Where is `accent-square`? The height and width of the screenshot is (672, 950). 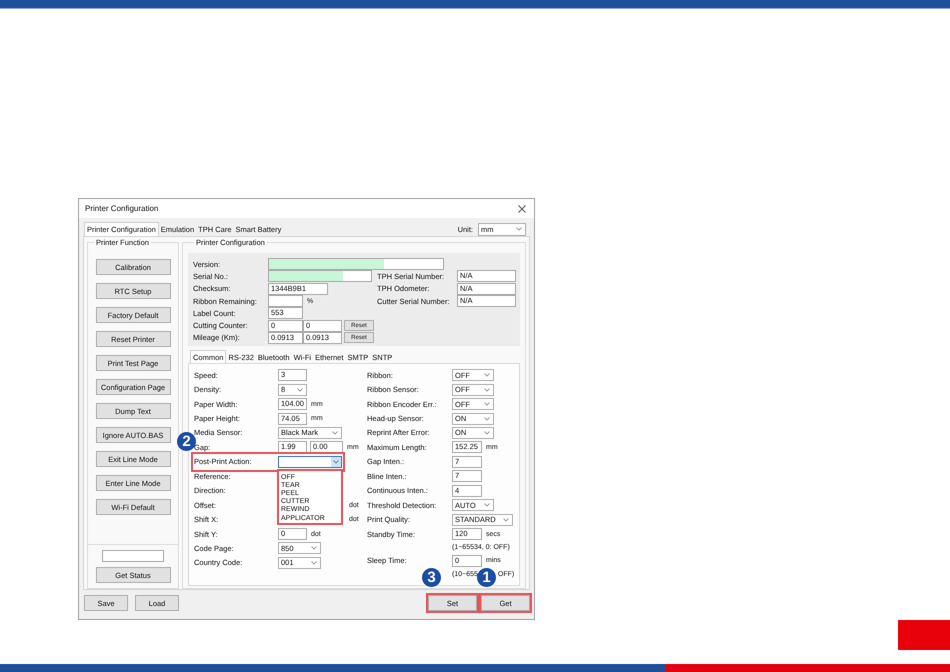 accent-square is located at coordinates (924, 635).